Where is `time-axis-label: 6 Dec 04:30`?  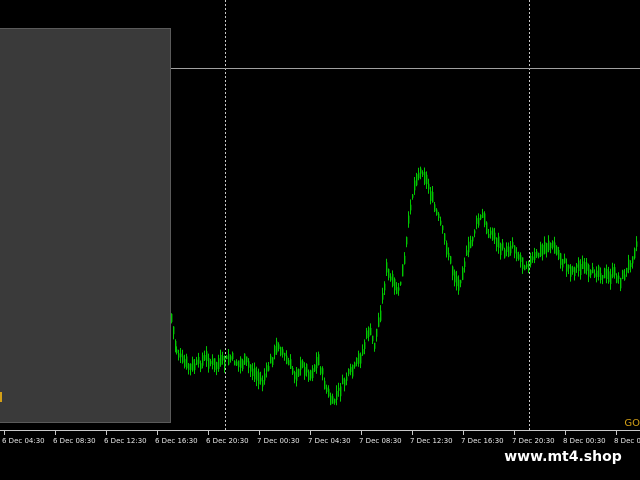
time-axis-label: 6 Dec 04:30 is located at coordinates (23, 441).